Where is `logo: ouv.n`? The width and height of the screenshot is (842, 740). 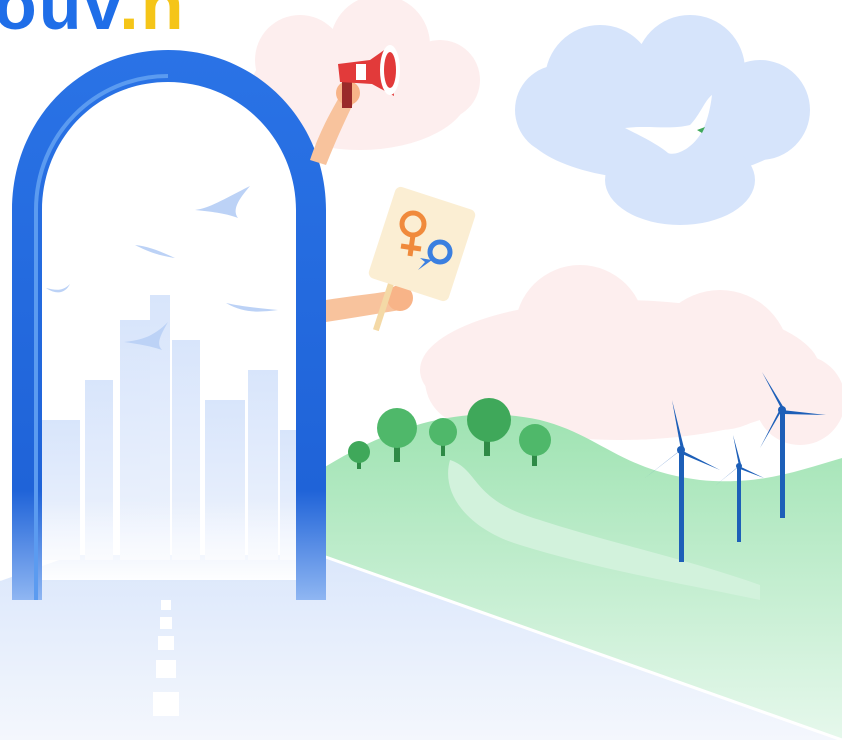 logo: ouv.n is located at coordinates (92, 20).